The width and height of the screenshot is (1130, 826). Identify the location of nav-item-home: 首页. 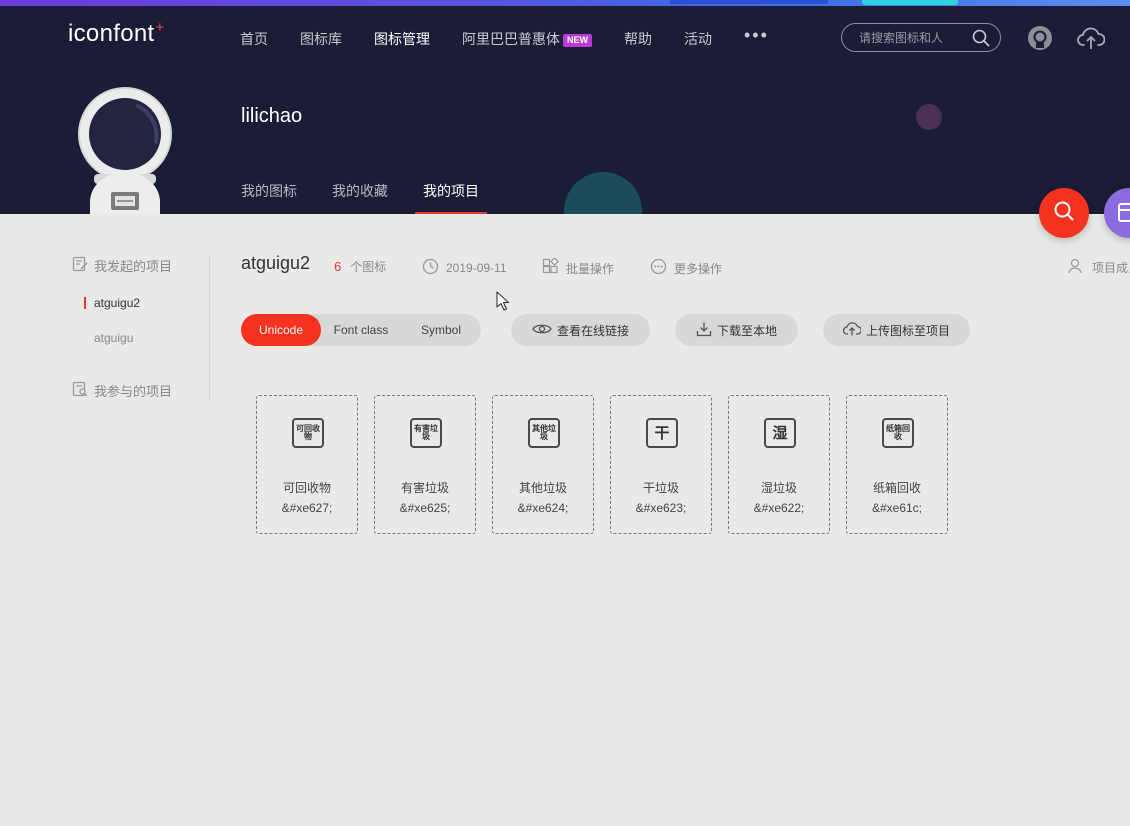
(254, 39).